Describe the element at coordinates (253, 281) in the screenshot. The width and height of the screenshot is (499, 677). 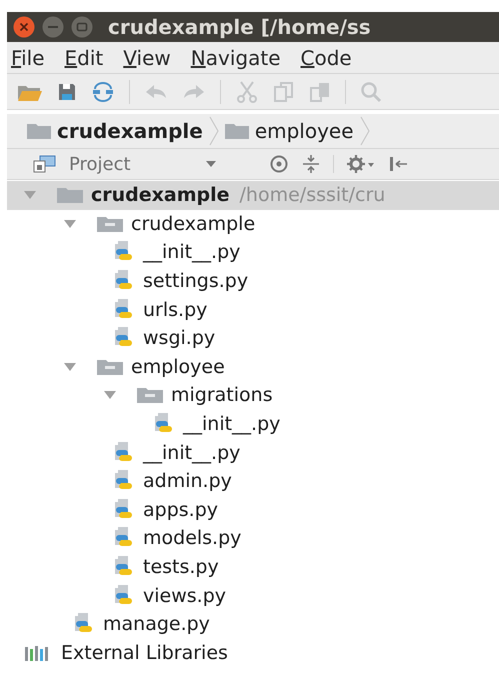
I see `tree-row: settings.py` at that location.